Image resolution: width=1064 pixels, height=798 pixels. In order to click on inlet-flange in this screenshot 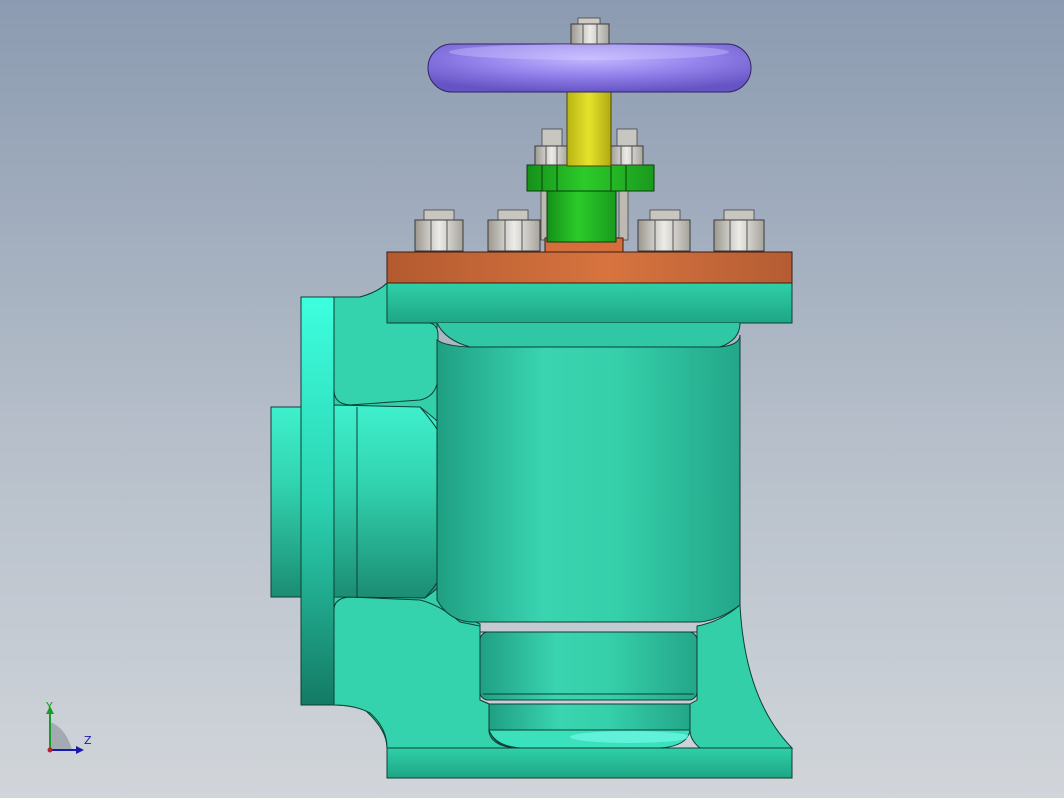, I will do `click(317, 501)`.